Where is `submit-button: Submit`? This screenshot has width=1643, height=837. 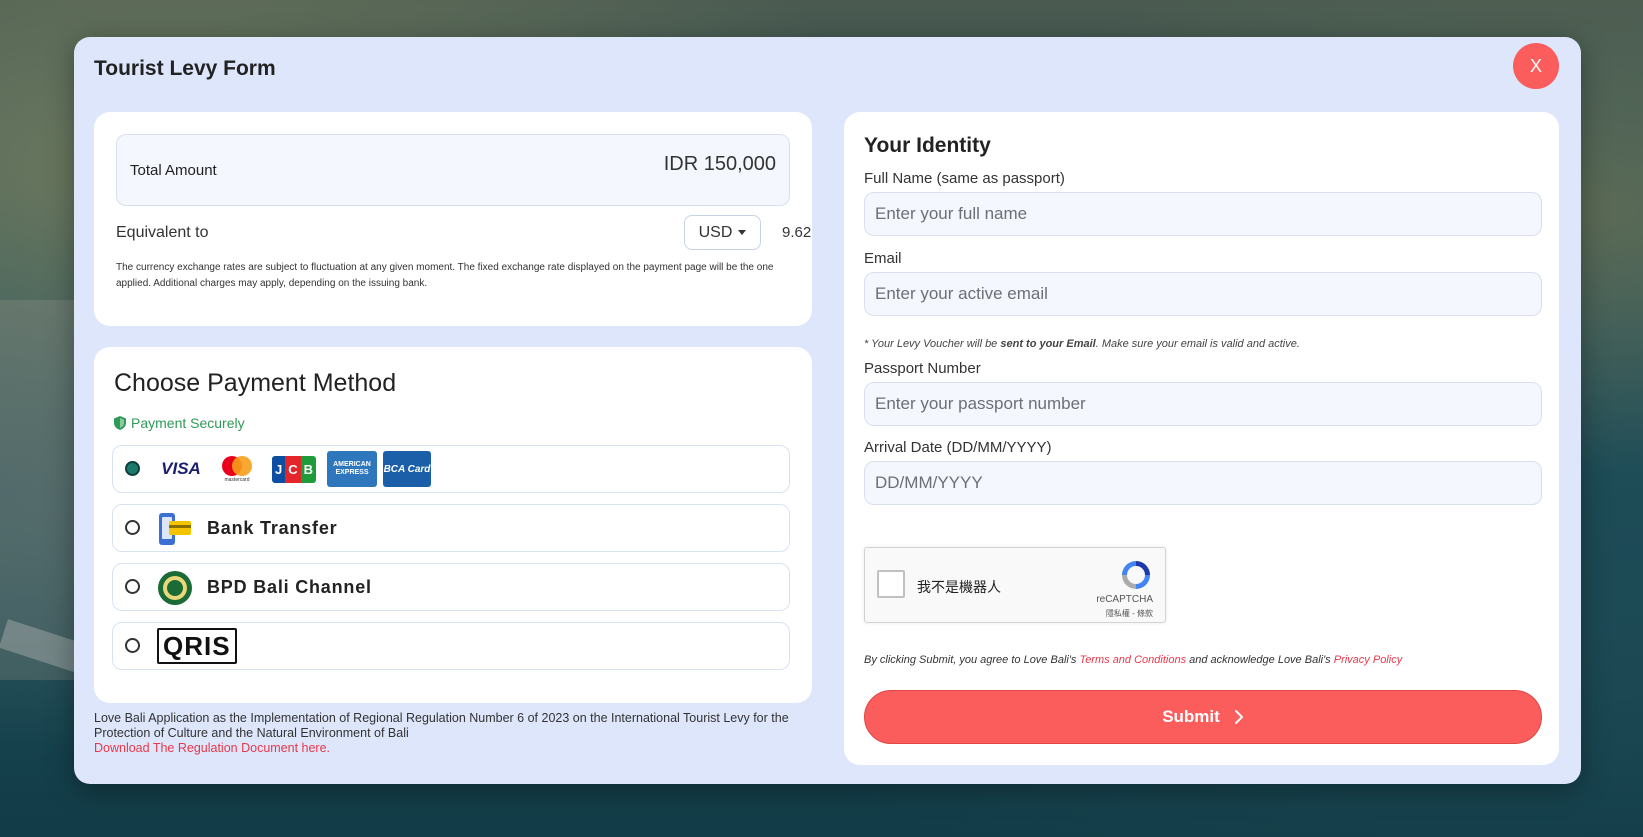
submit-button: Submit is located at coordinates (1203, 717).